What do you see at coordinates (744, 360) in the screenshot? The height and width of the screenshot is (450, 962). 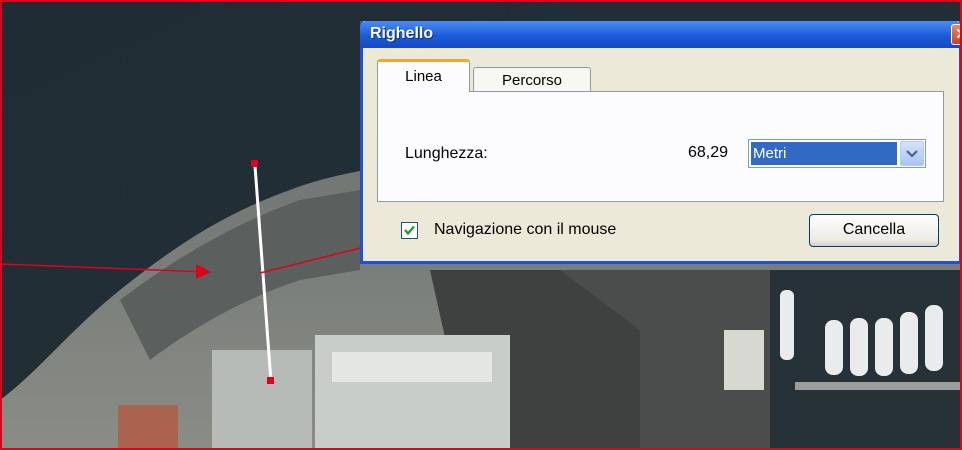 I see `small-building` at bounding box center [744, 360].